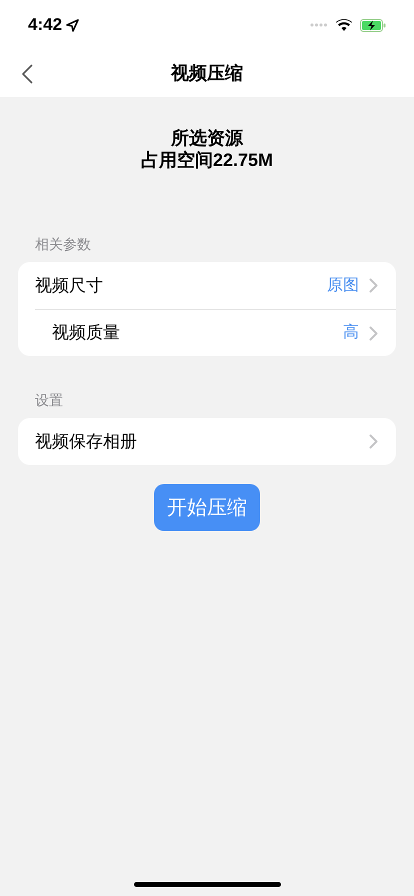 The height and width of the screenshot is (896, 414). What do you see at coordinates (373, 25) in the screenshot?
I see `battery-charging-icon` at bounding box center [373, 25].